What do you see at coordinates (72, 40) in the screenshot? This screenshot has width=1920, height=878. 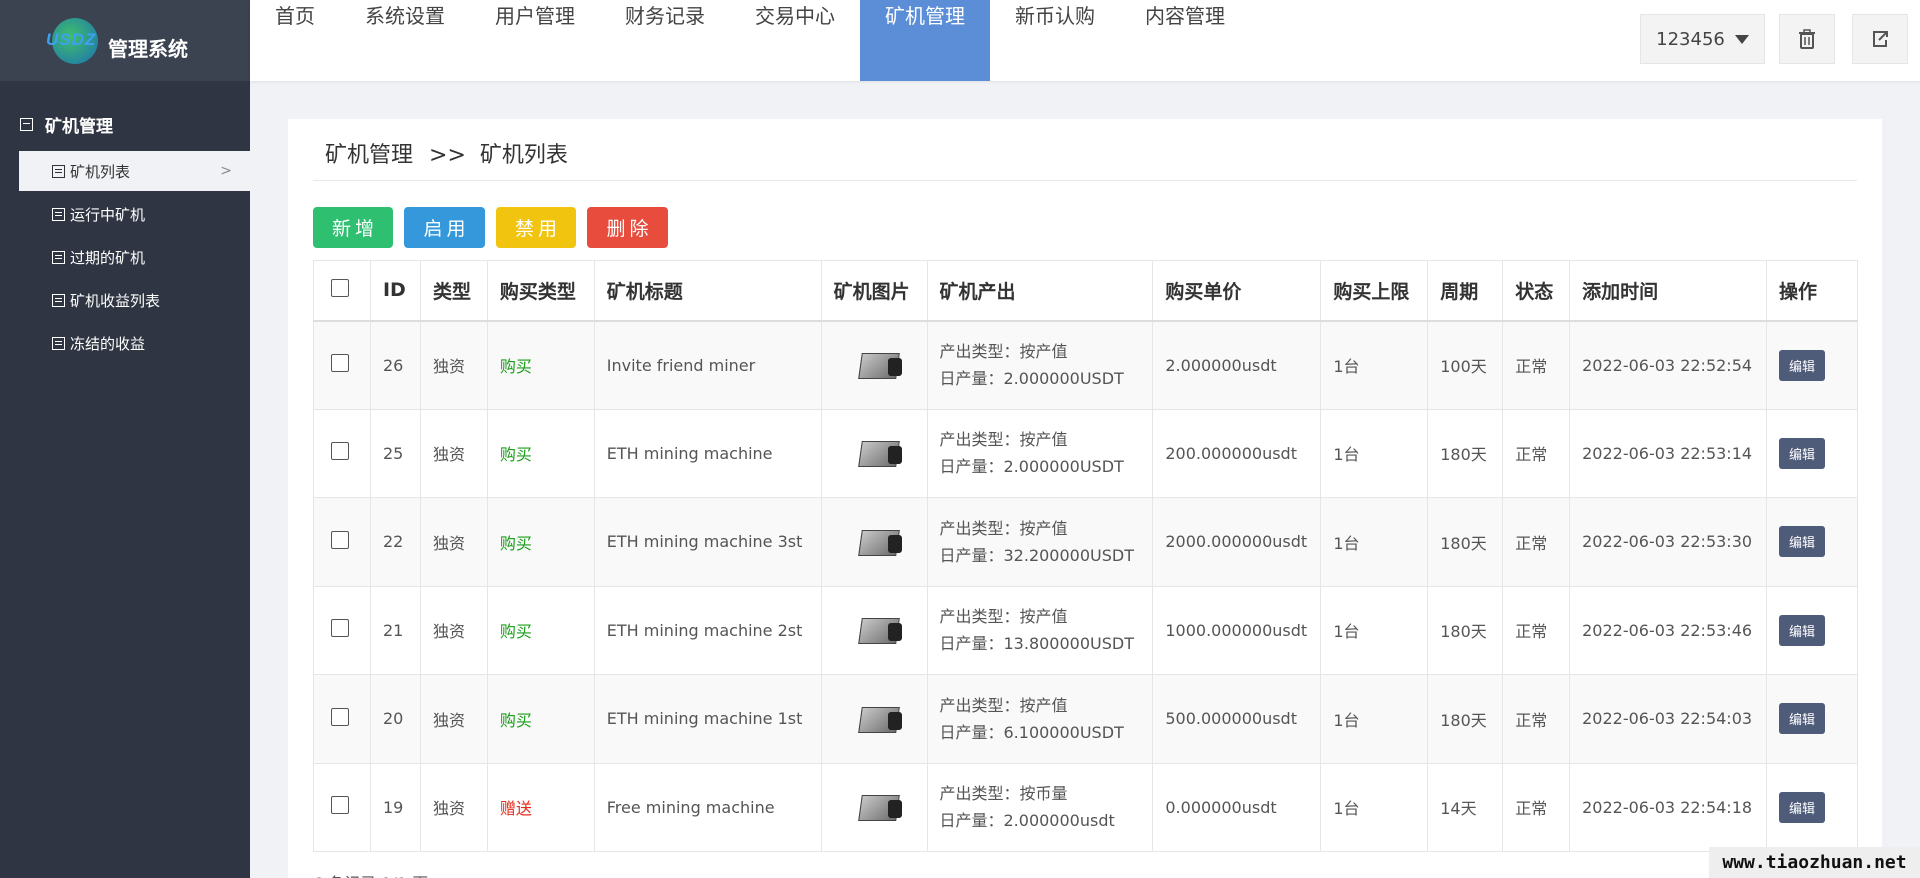 I see `globe-logo-icon: USDZ` at bounding box center [72, 40].